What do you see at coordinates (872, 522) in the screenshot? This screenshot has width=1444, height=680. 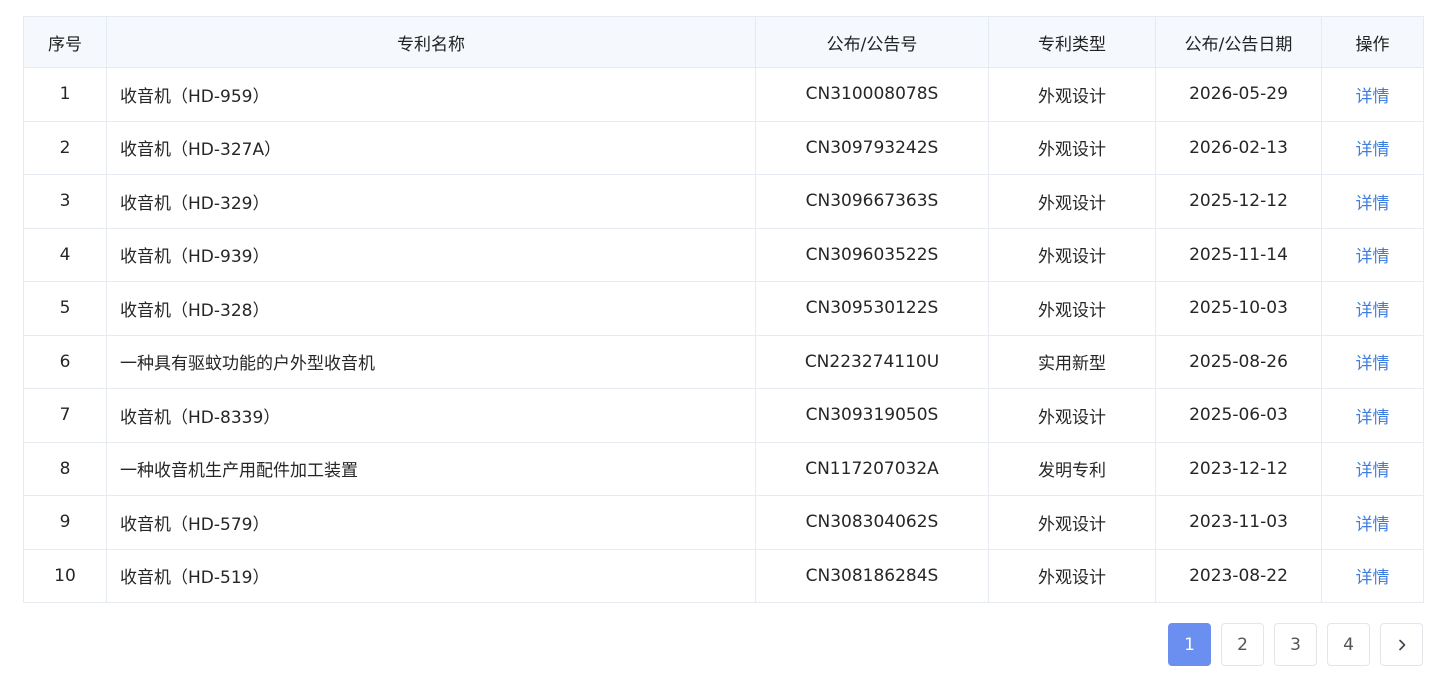 I see `cell-pub-no: CN308304062S` at bounding box center [872, 522].